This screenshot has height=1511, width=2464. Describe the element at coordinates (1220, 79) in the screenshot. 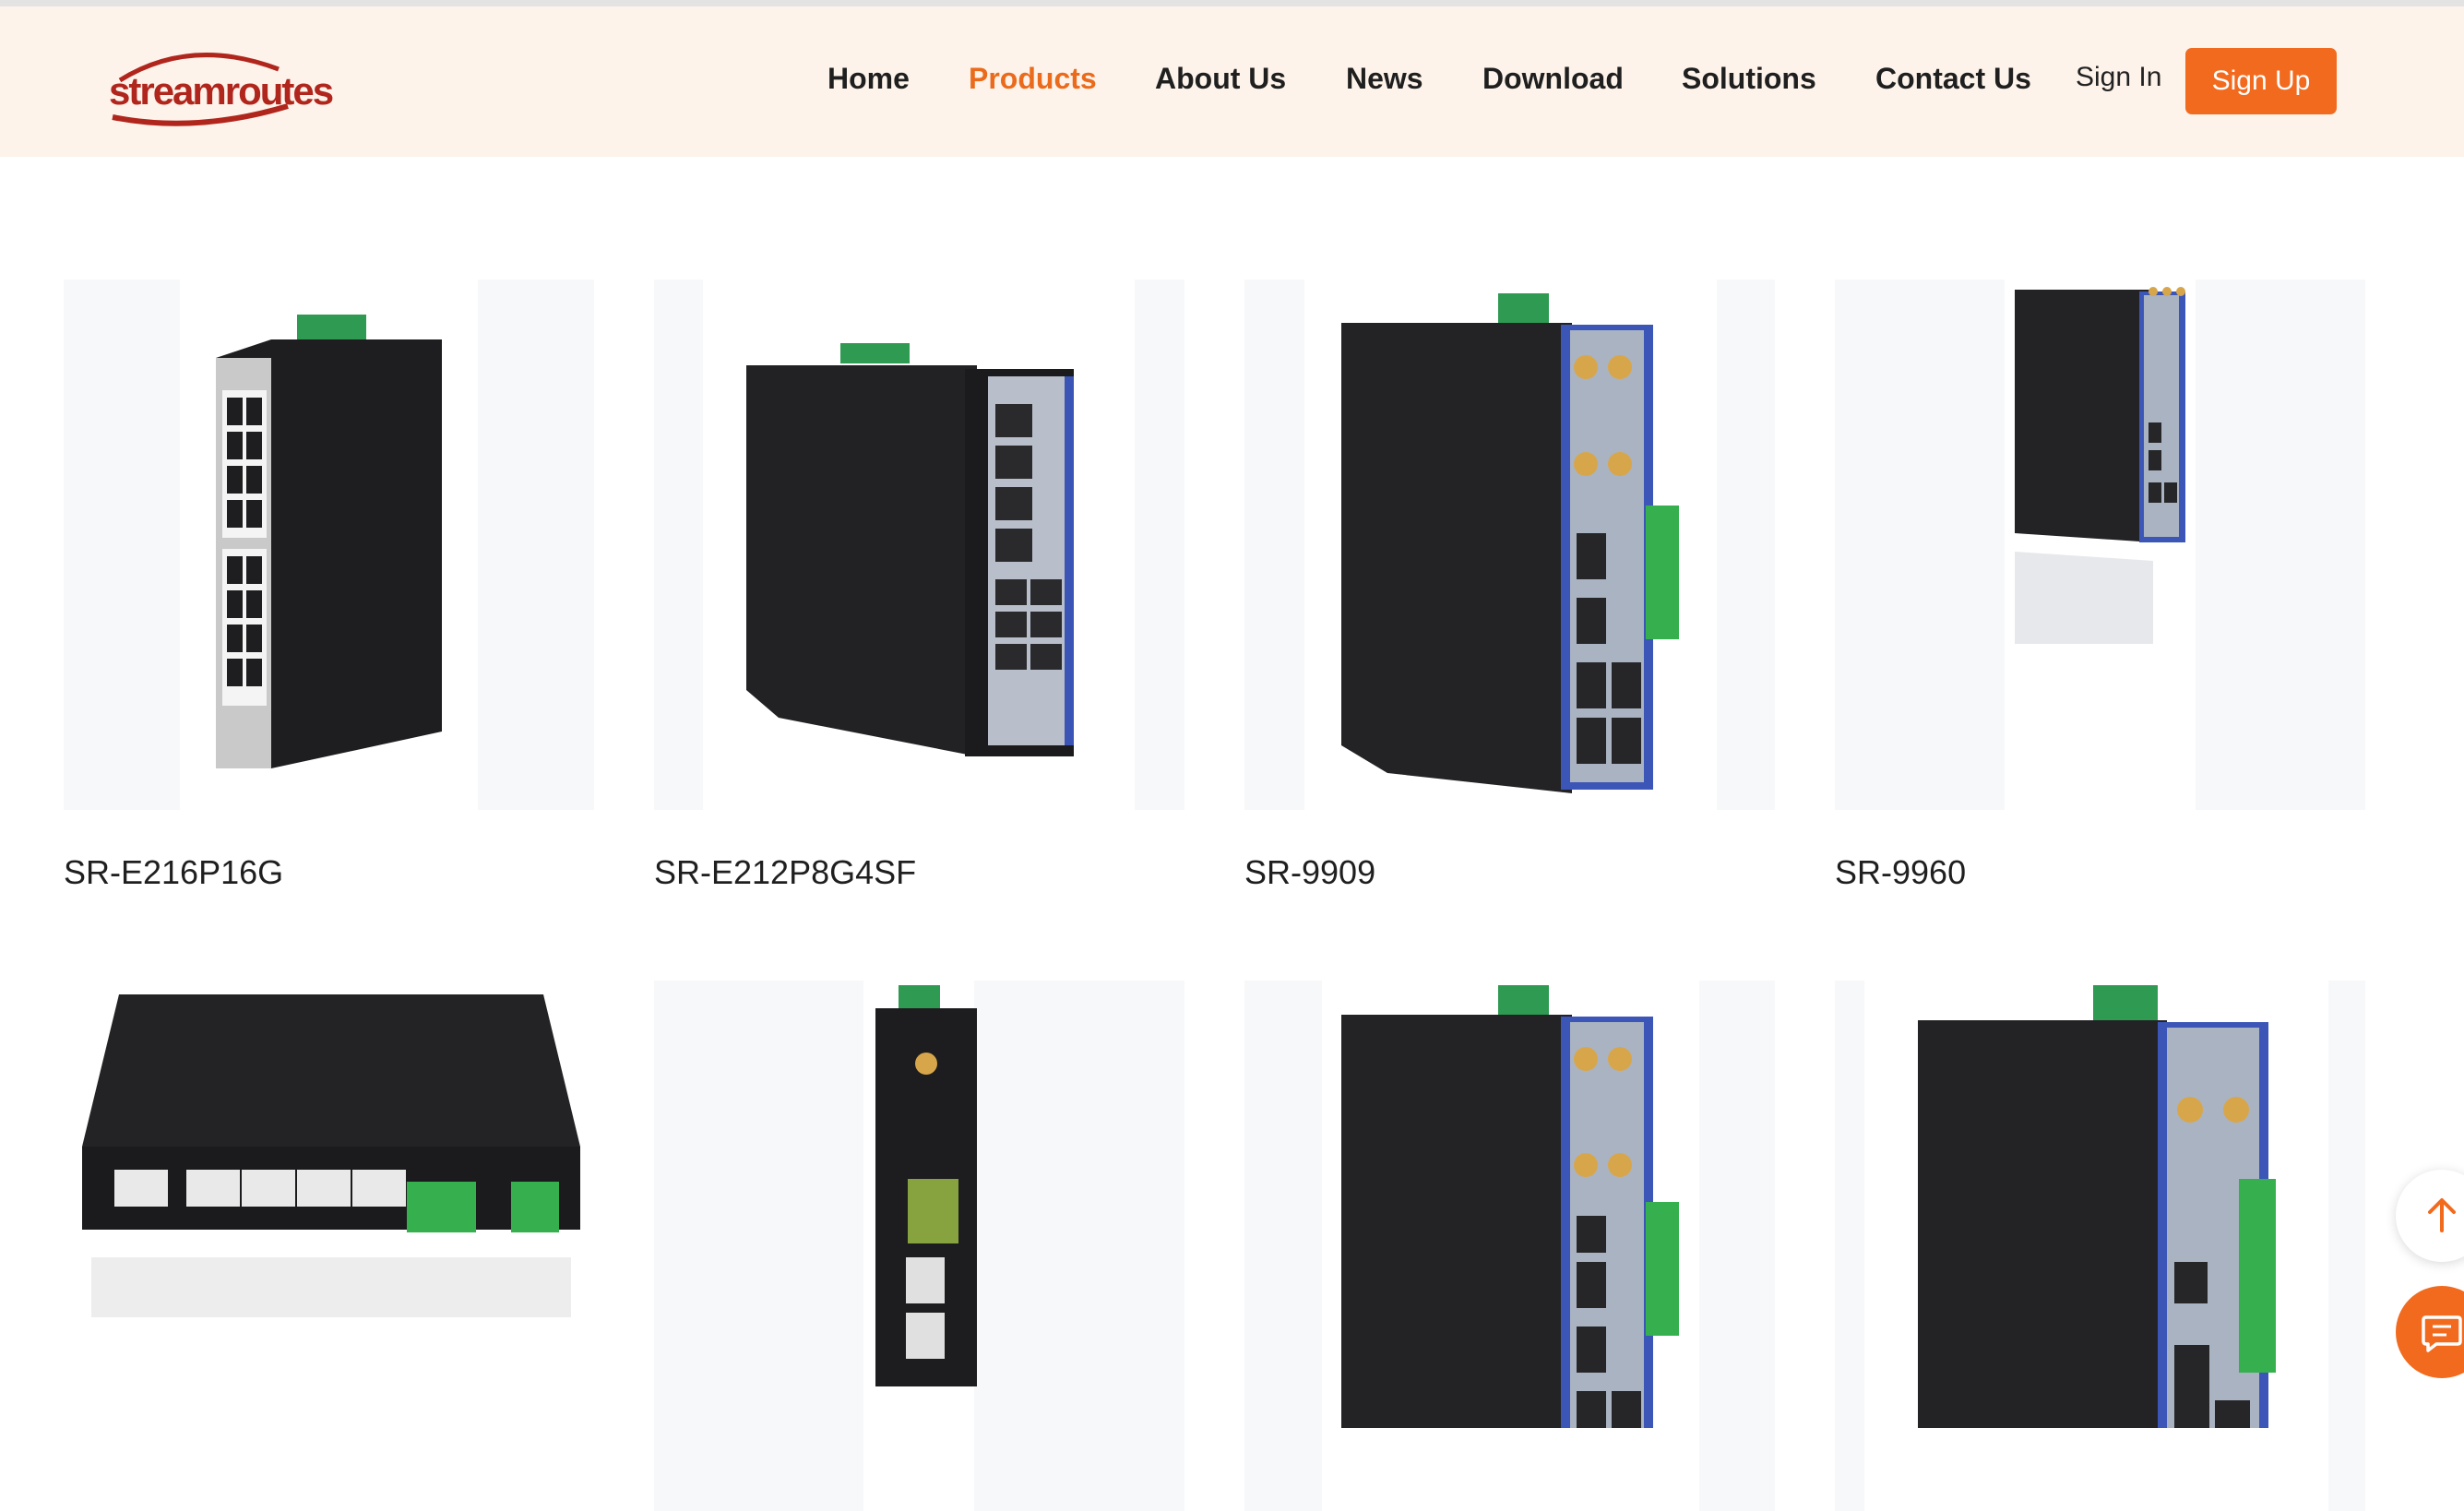

I see `nav-about-us: About Us` at that location.